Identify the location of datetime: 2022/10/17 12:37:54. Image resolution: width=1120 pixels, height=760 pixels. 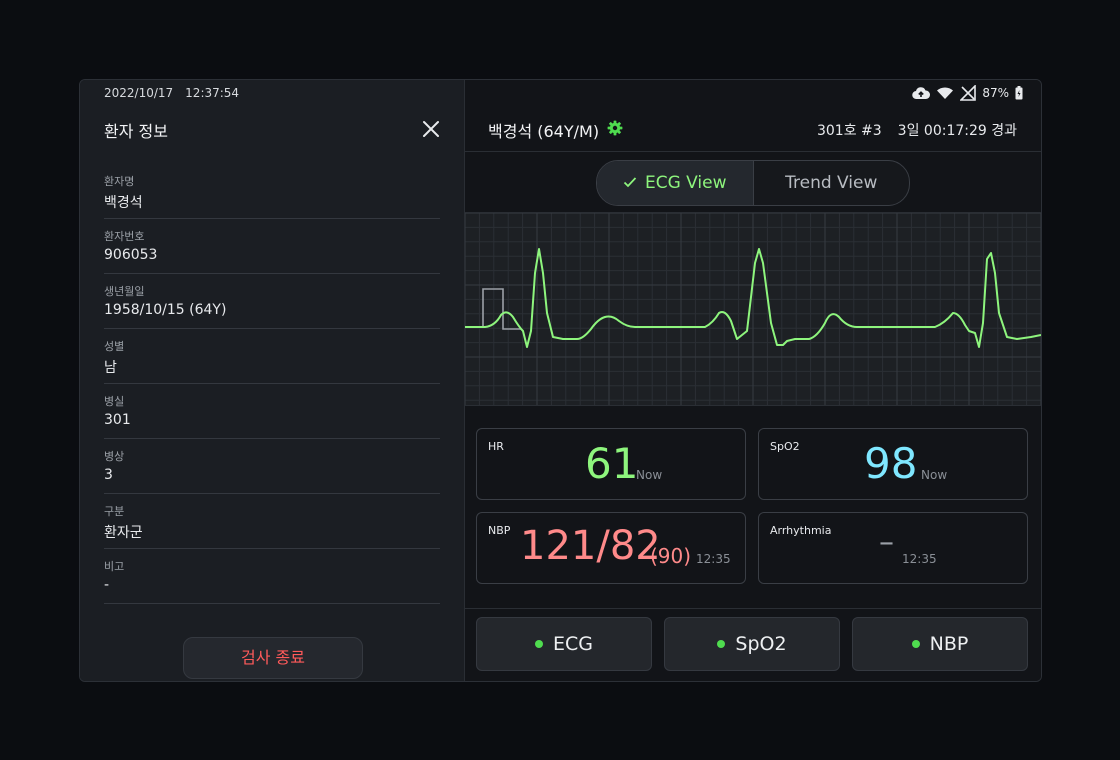
(171, 93).